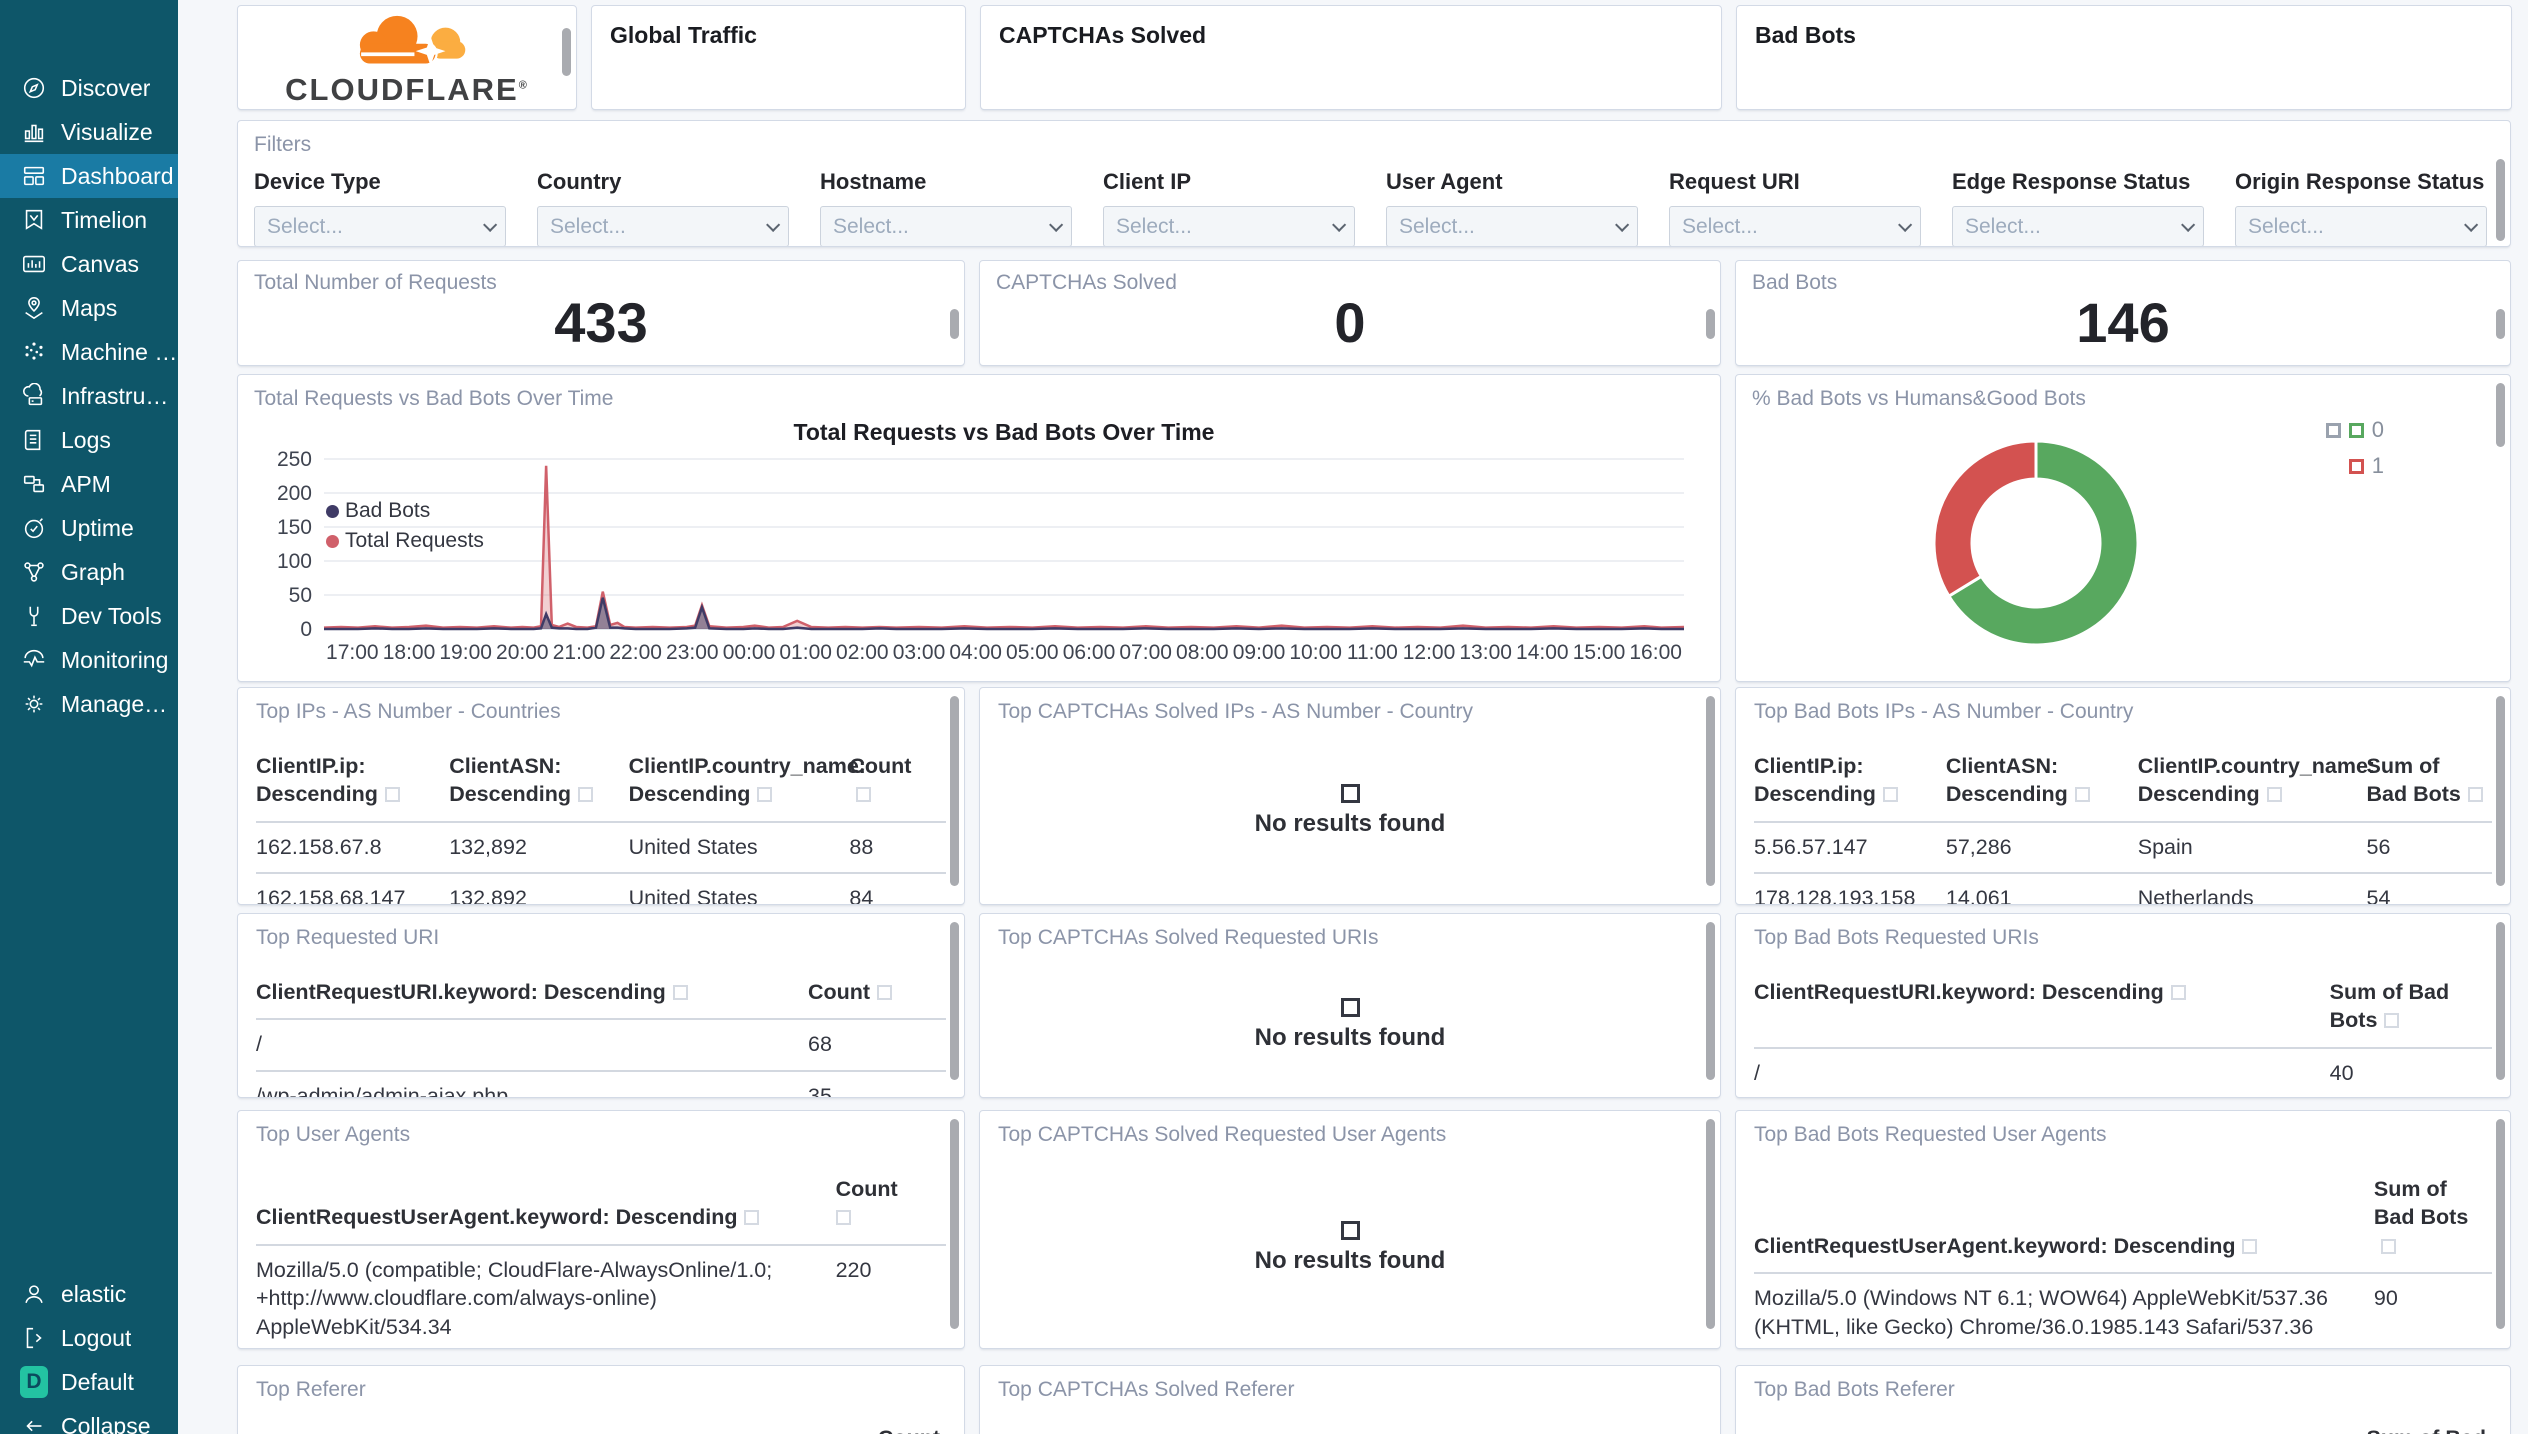  Describe the element at coordinates (465, 652) in the screenshot. I see `svg-text: 19:00` at that location.